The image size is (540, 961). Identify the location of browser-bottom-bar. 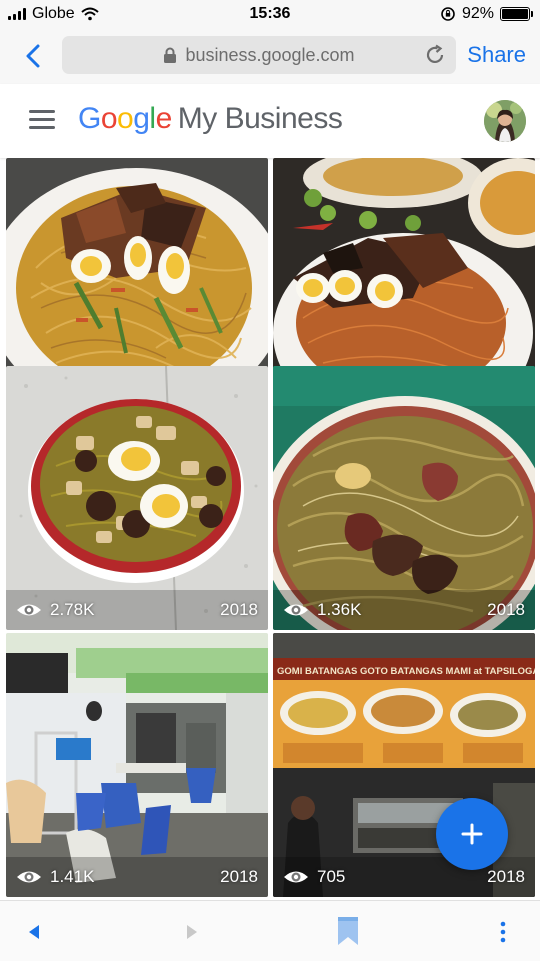
(270, 930).